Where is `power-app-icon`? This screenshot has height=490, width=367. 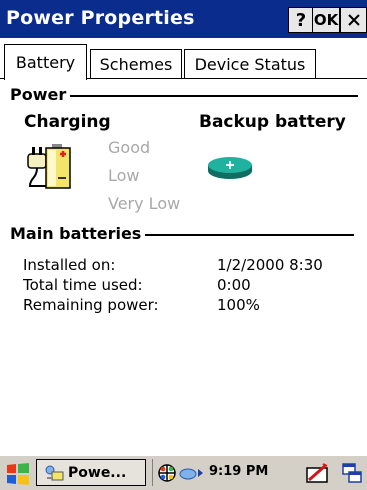
power-app-icon is located at coordinates (54, 472).